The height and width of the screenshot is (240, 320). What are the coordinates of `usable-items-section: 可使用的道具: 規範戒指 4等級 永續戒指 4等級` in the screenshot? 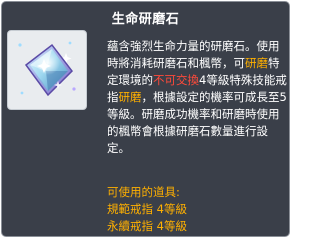 It's located at (197, 209).